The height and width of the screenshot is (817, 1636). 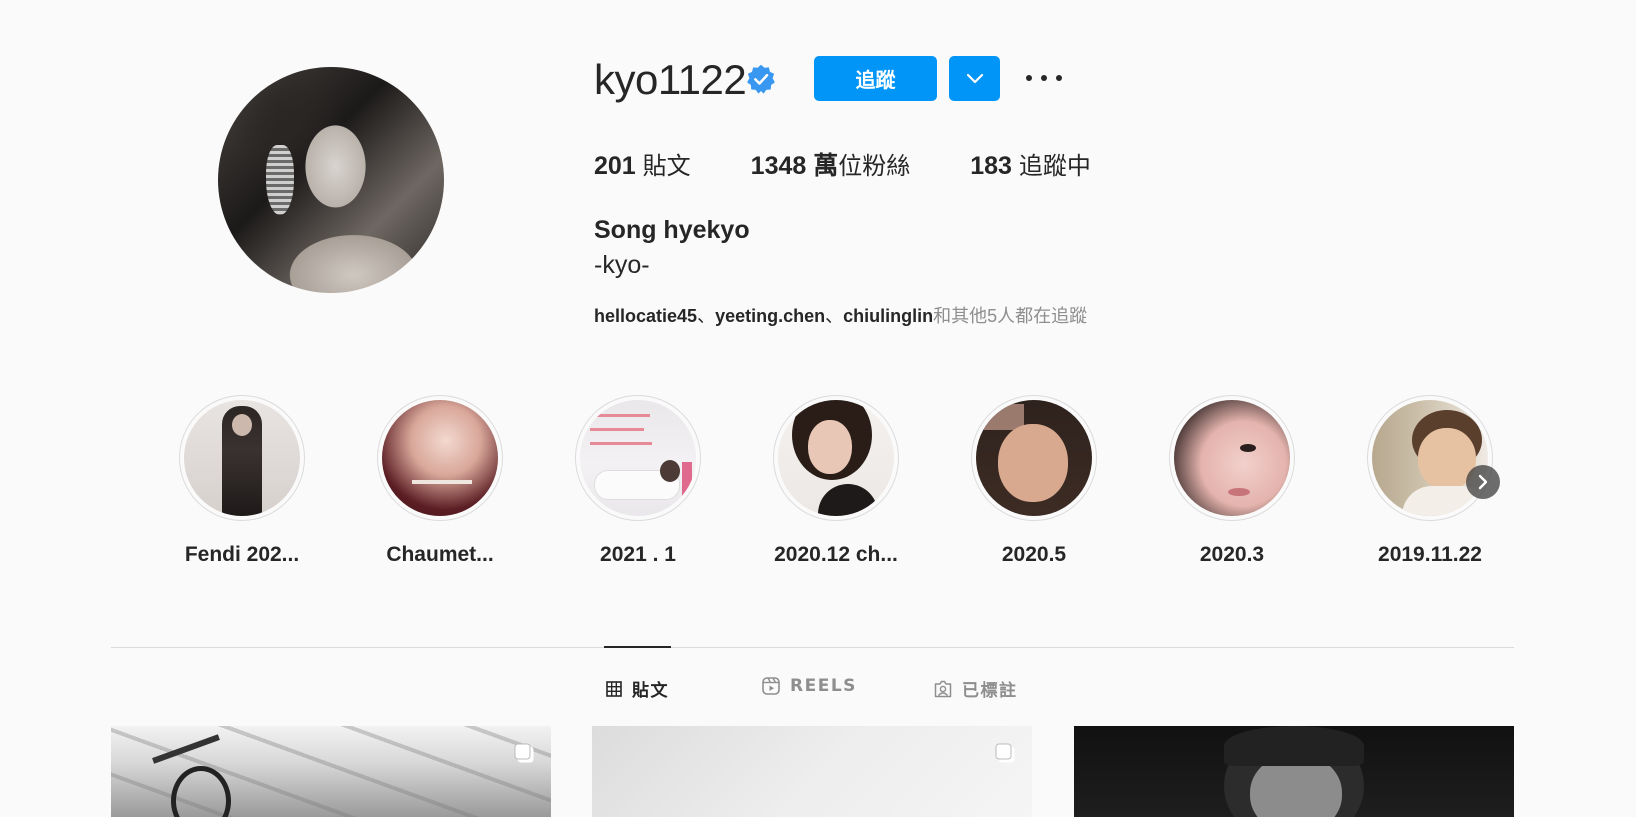 What do you see at coordinates (637, 647) in the screenshot?
I see `active-tab-indicator` at bounding box center [637, 647].